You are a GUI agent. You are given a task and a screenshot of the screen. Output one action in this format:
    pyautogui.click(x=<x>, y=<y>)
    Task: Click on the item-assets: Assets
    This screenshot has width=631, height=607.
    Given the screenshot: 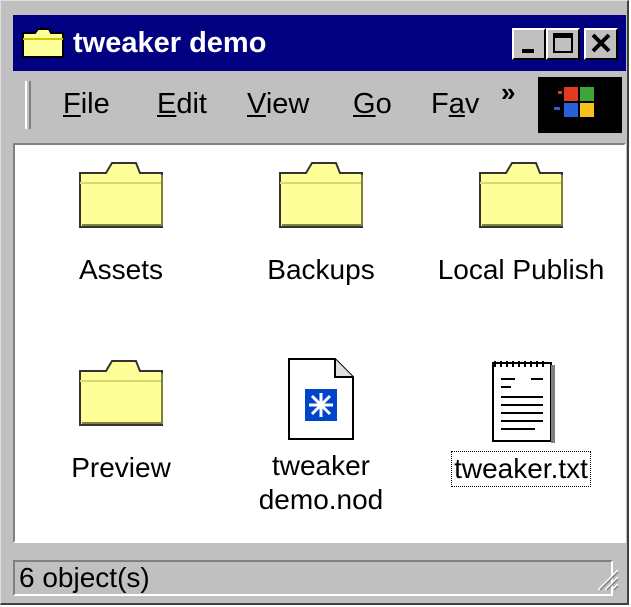 What is the action you would take?
    pyautogui.click(x=121, y=223)
    